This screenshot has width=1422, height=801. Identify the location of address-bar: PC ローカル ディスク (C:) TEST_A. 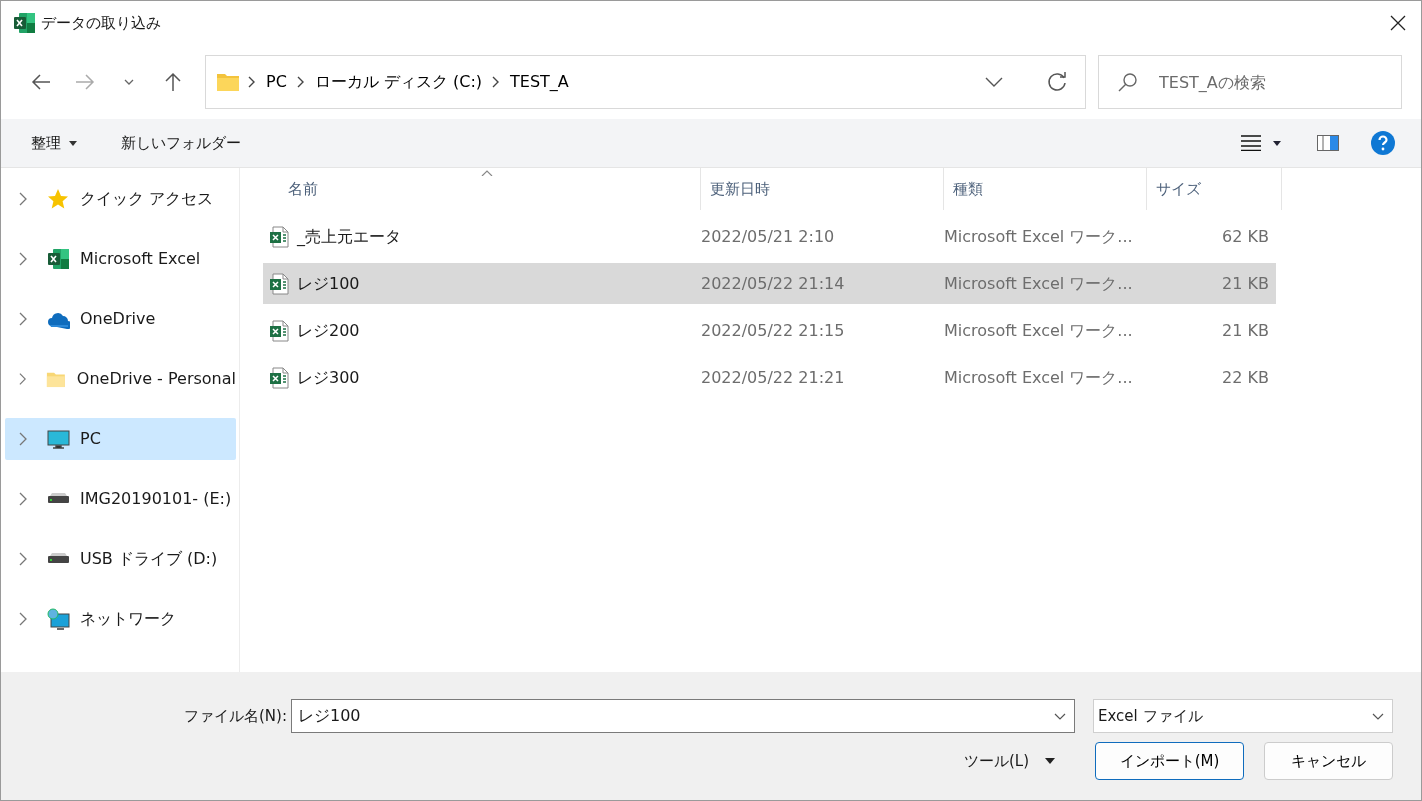
(645, 82).